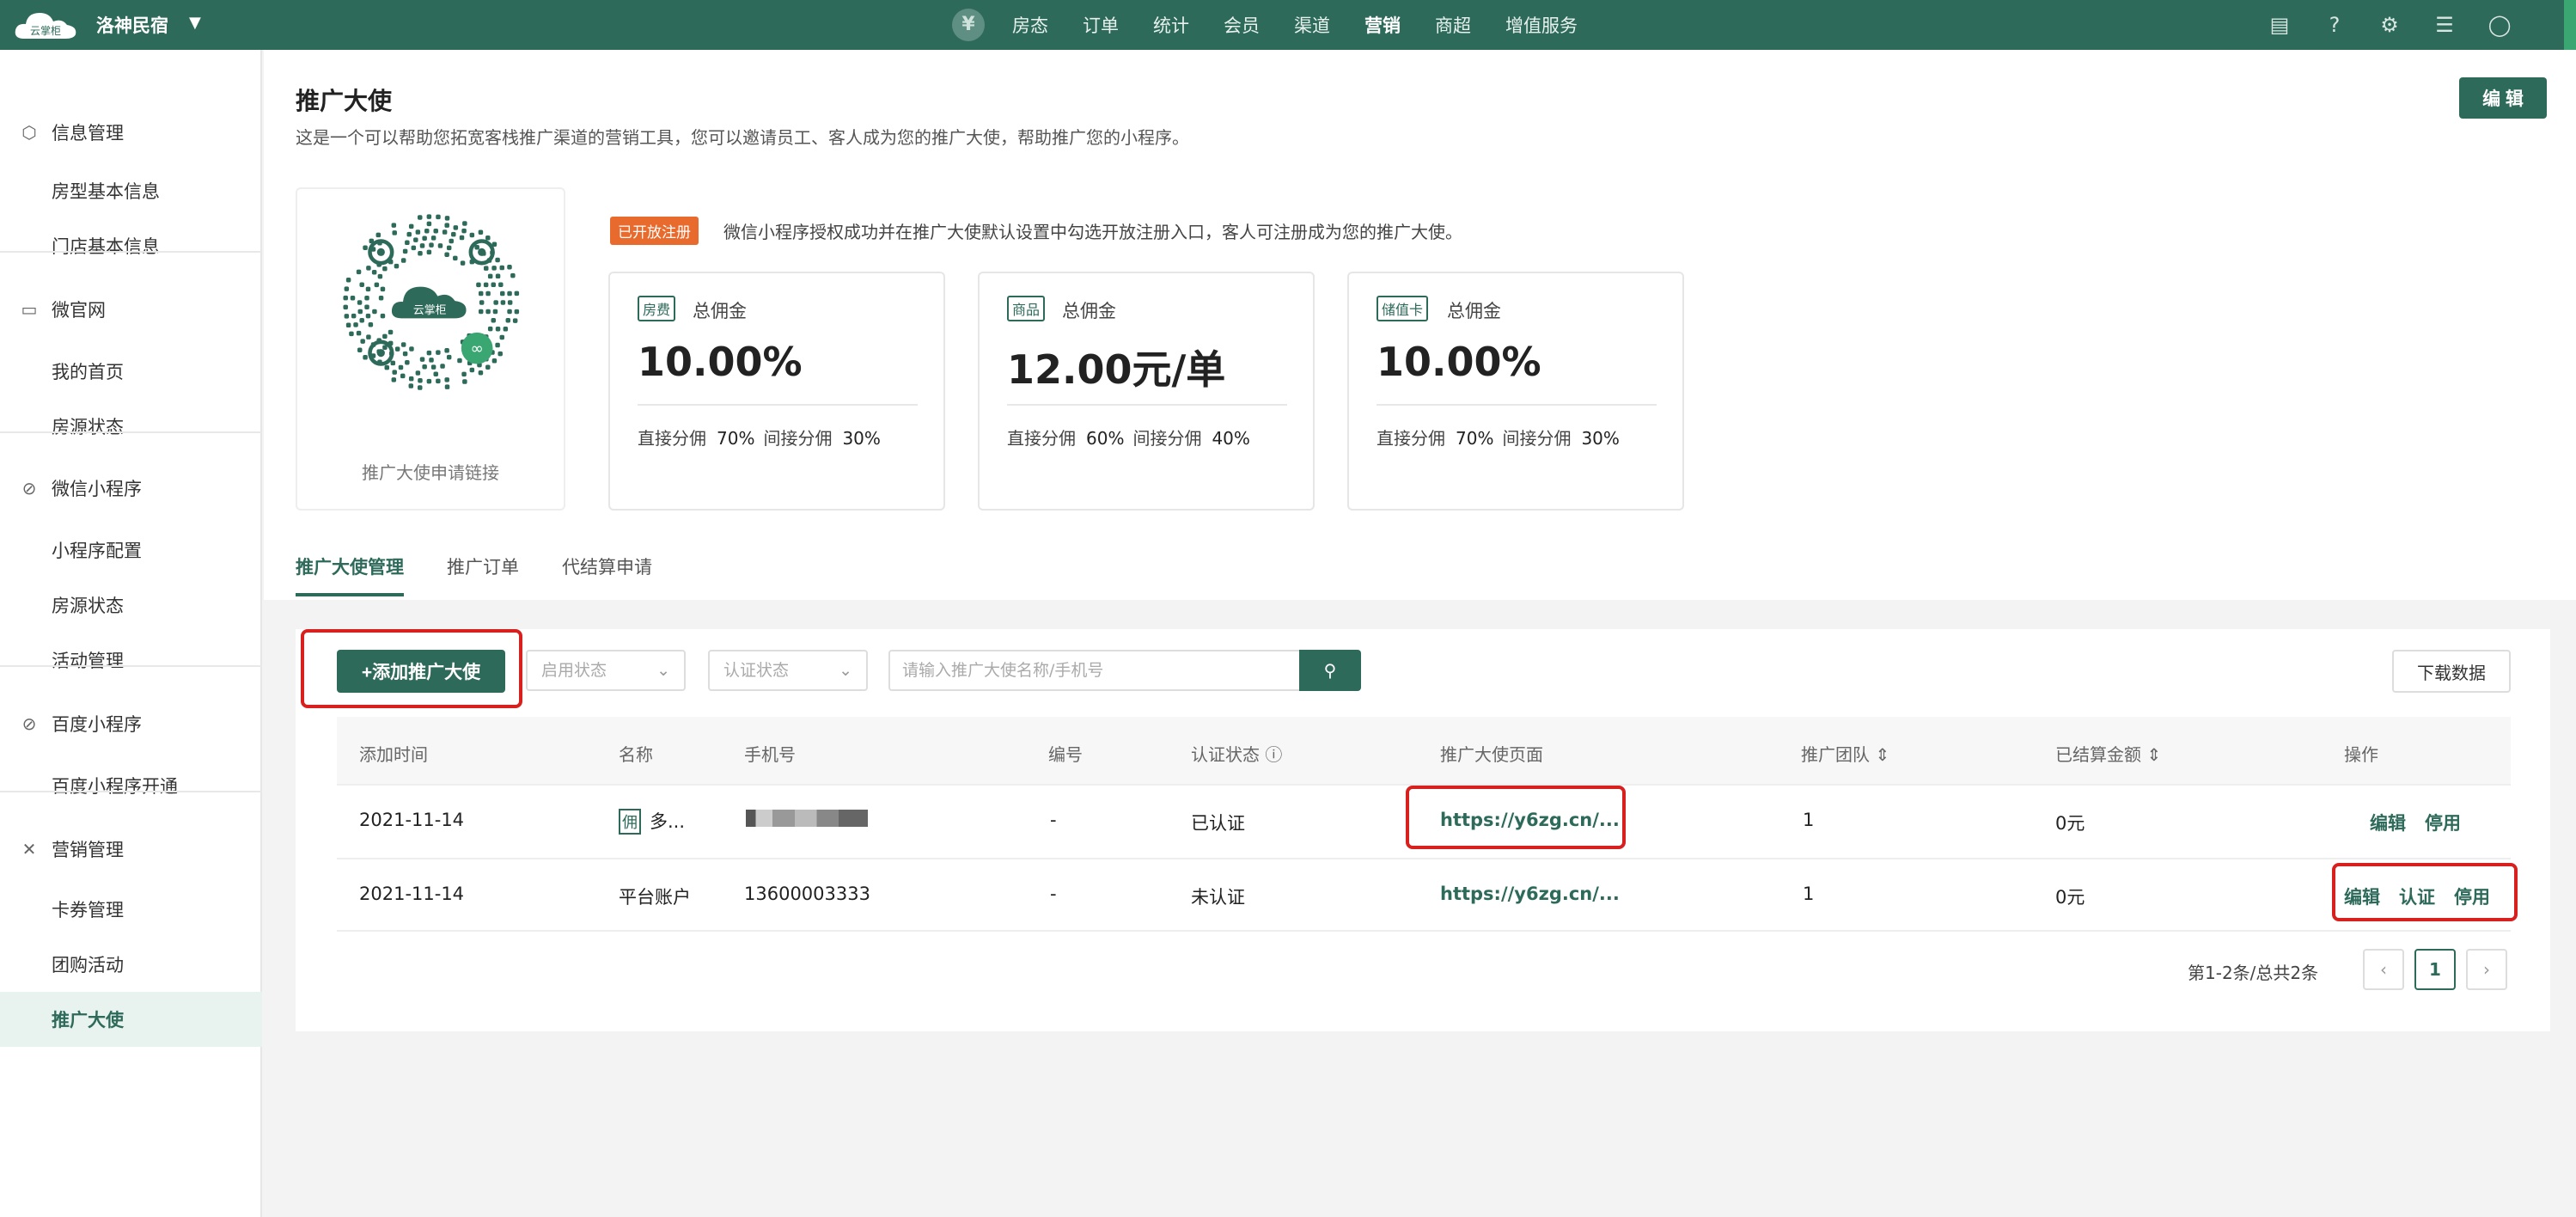  What do you see at coordinates (607, 574) in the screenshot?
I see `tab-settlement-requests: 代结算申请` at bounding box center [607, 574].